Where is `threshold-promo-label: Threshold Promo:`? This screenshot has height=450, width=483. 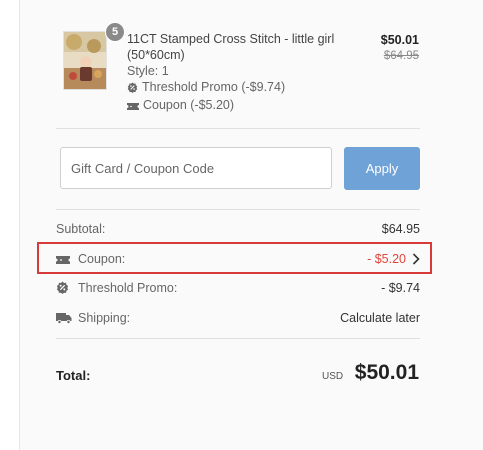
threshold-promo-label: Threshold Promo: is located at coordinates (128, 288).